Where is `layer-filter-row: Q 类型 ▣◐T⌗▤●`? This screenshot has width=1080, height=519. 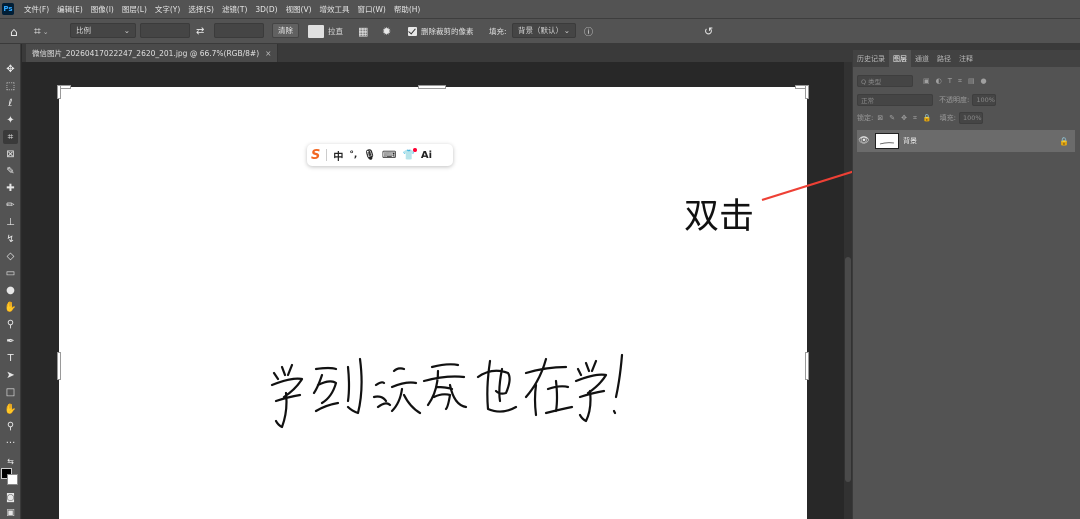 layer-filter-row: Q 类型 ▣◐T⌗▤● is located at coordinates (925, 81).